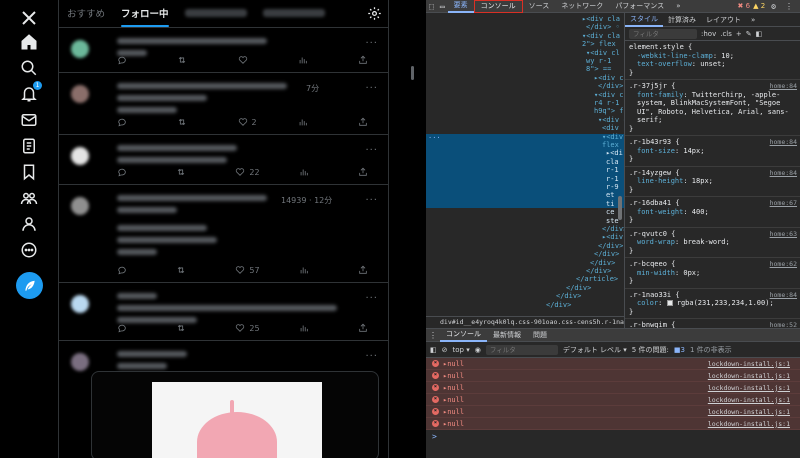 This screenshot has height=458, width=800. Describe the element at coordinates (442, 6) in the screenshot. I see `device-toolbar-icon: ▭` at that location.